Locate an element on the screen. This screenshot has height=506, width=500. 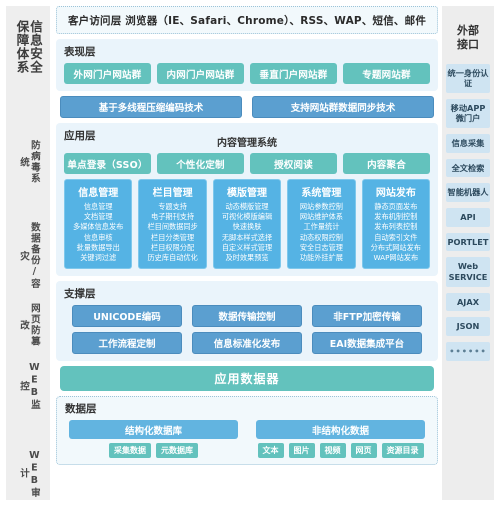
module-title-system-management: 系统管理 is located at coordinates (321, 193).